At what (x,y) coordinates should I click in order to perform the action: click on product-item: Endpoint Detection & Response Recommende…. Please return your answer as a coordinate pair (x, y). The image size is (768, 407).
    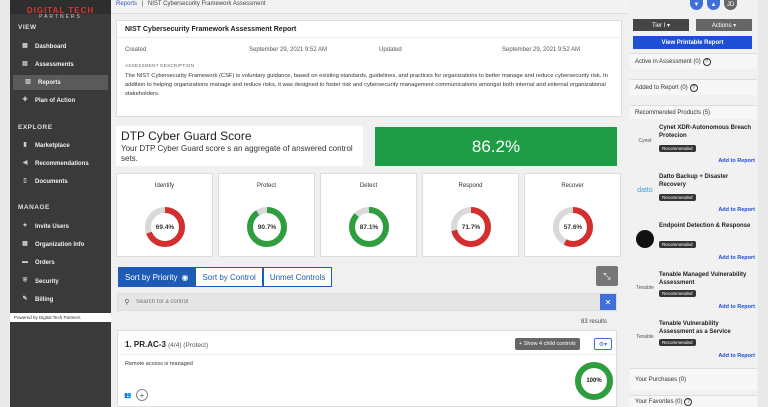
    Looking at the image, I should click on (693, 244).